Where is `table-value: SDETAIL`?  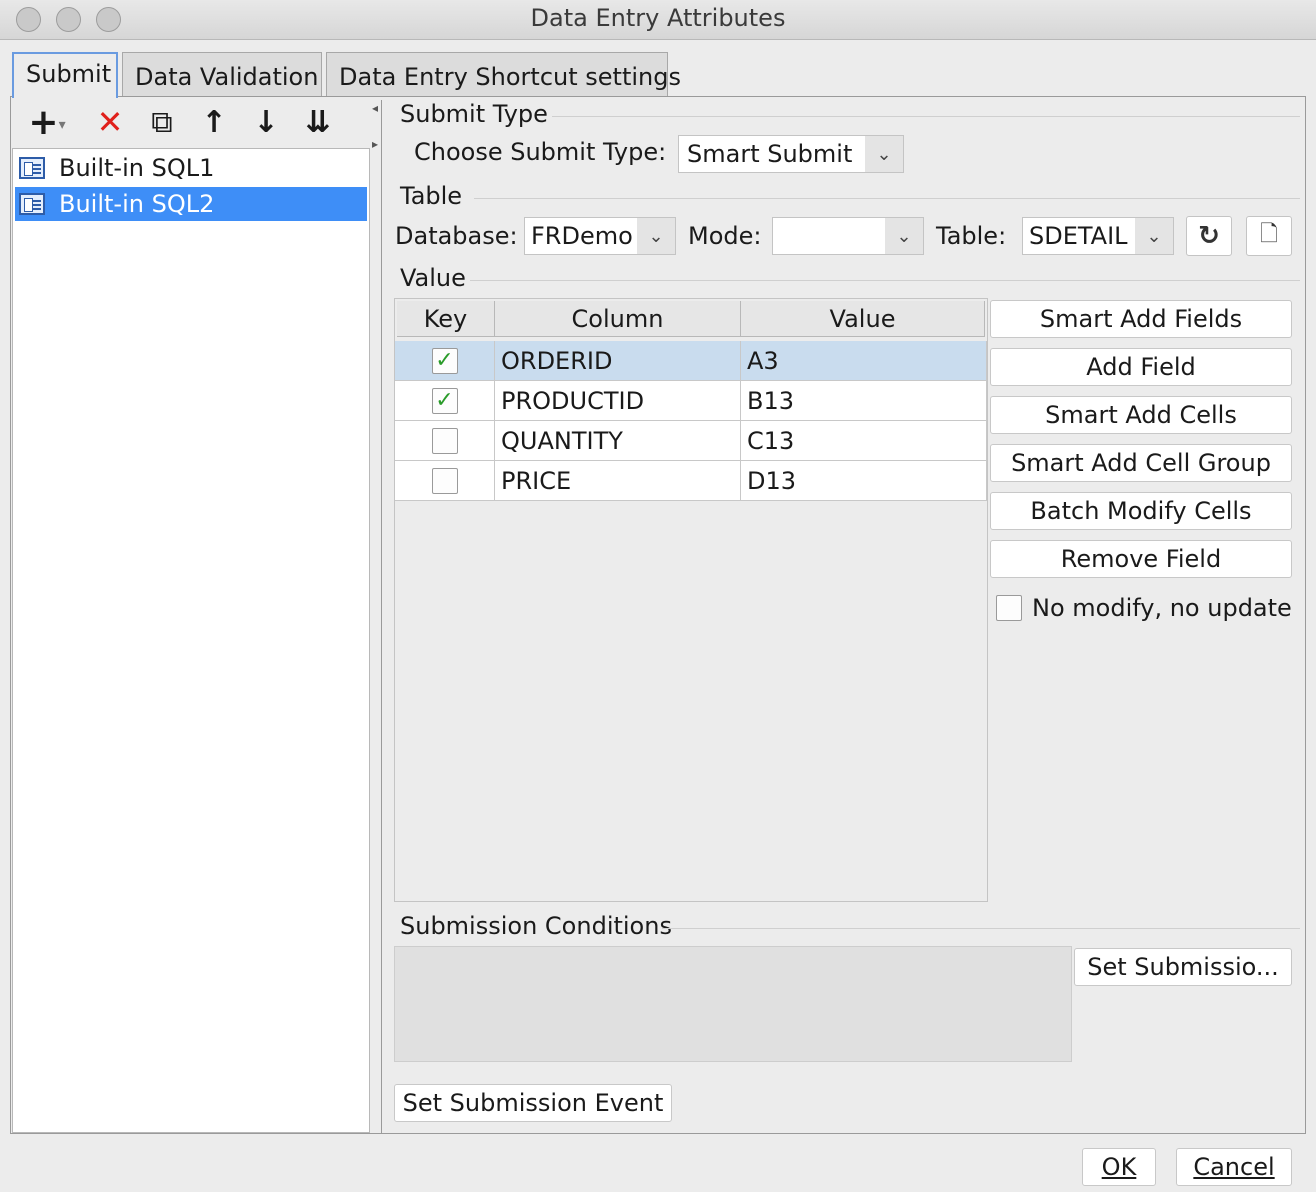 table-value: SDETAIL is located at coordinates (1078, 236).